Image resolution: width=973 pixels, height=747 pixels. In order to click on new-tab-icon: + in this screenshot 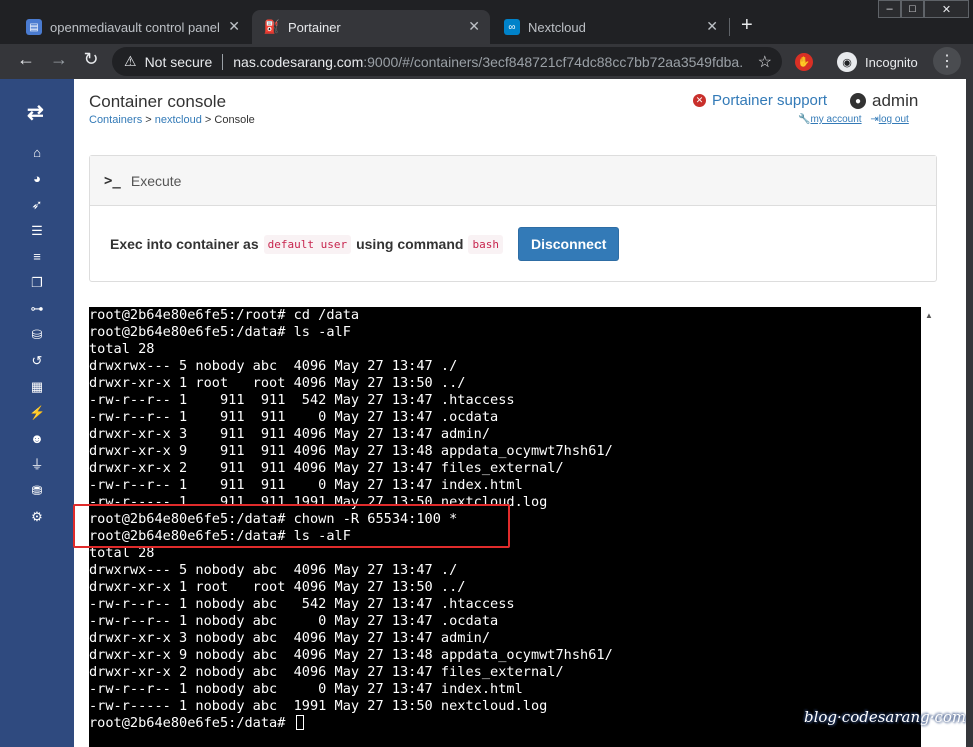, I will do `click(747, 25)`.